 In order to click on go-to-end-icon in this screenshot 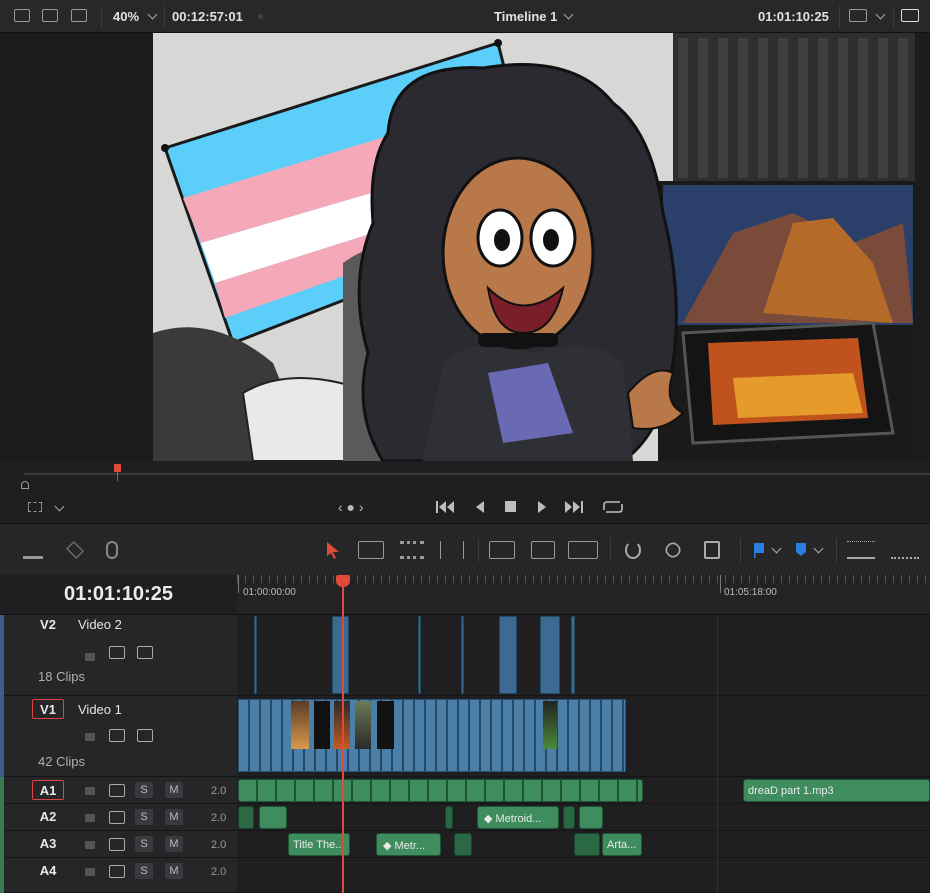, I will do `click(574, 507)`.